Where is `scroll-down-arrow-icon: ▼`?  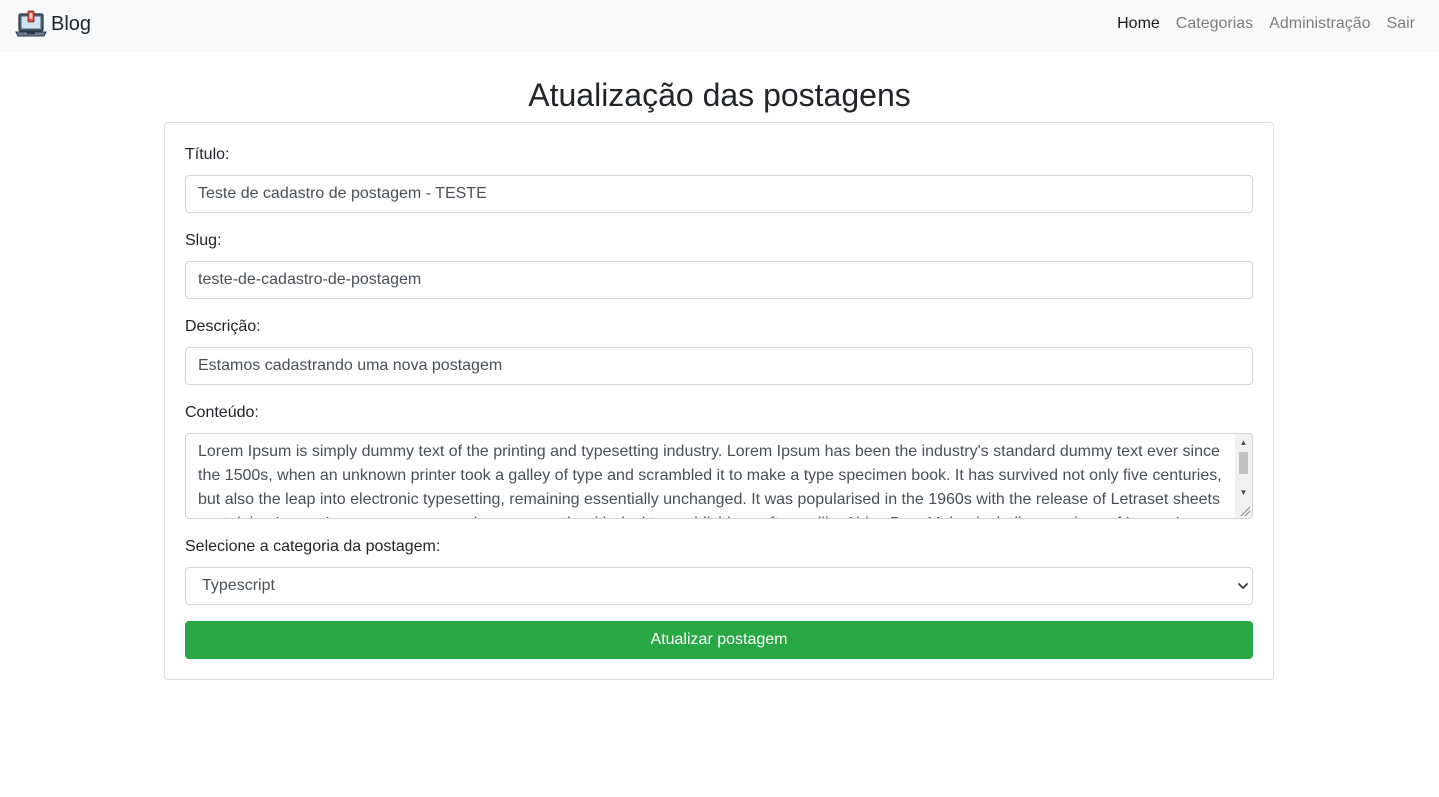 scroll-down-arrow-icon: ▼ is located at coordinates (1243, 492).